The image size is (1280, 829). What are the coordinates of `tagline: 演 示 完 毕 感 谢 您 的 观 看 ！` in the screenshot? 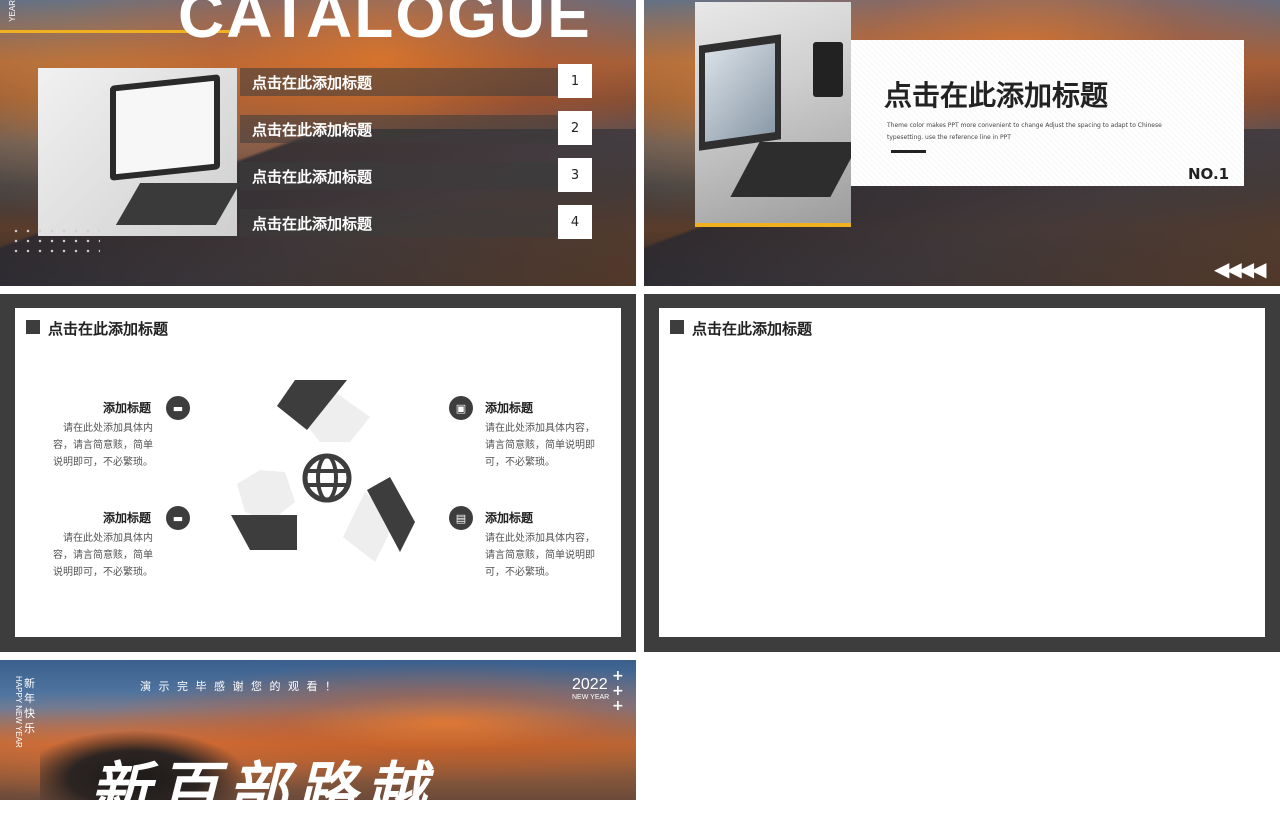 It's located at (239, 686).